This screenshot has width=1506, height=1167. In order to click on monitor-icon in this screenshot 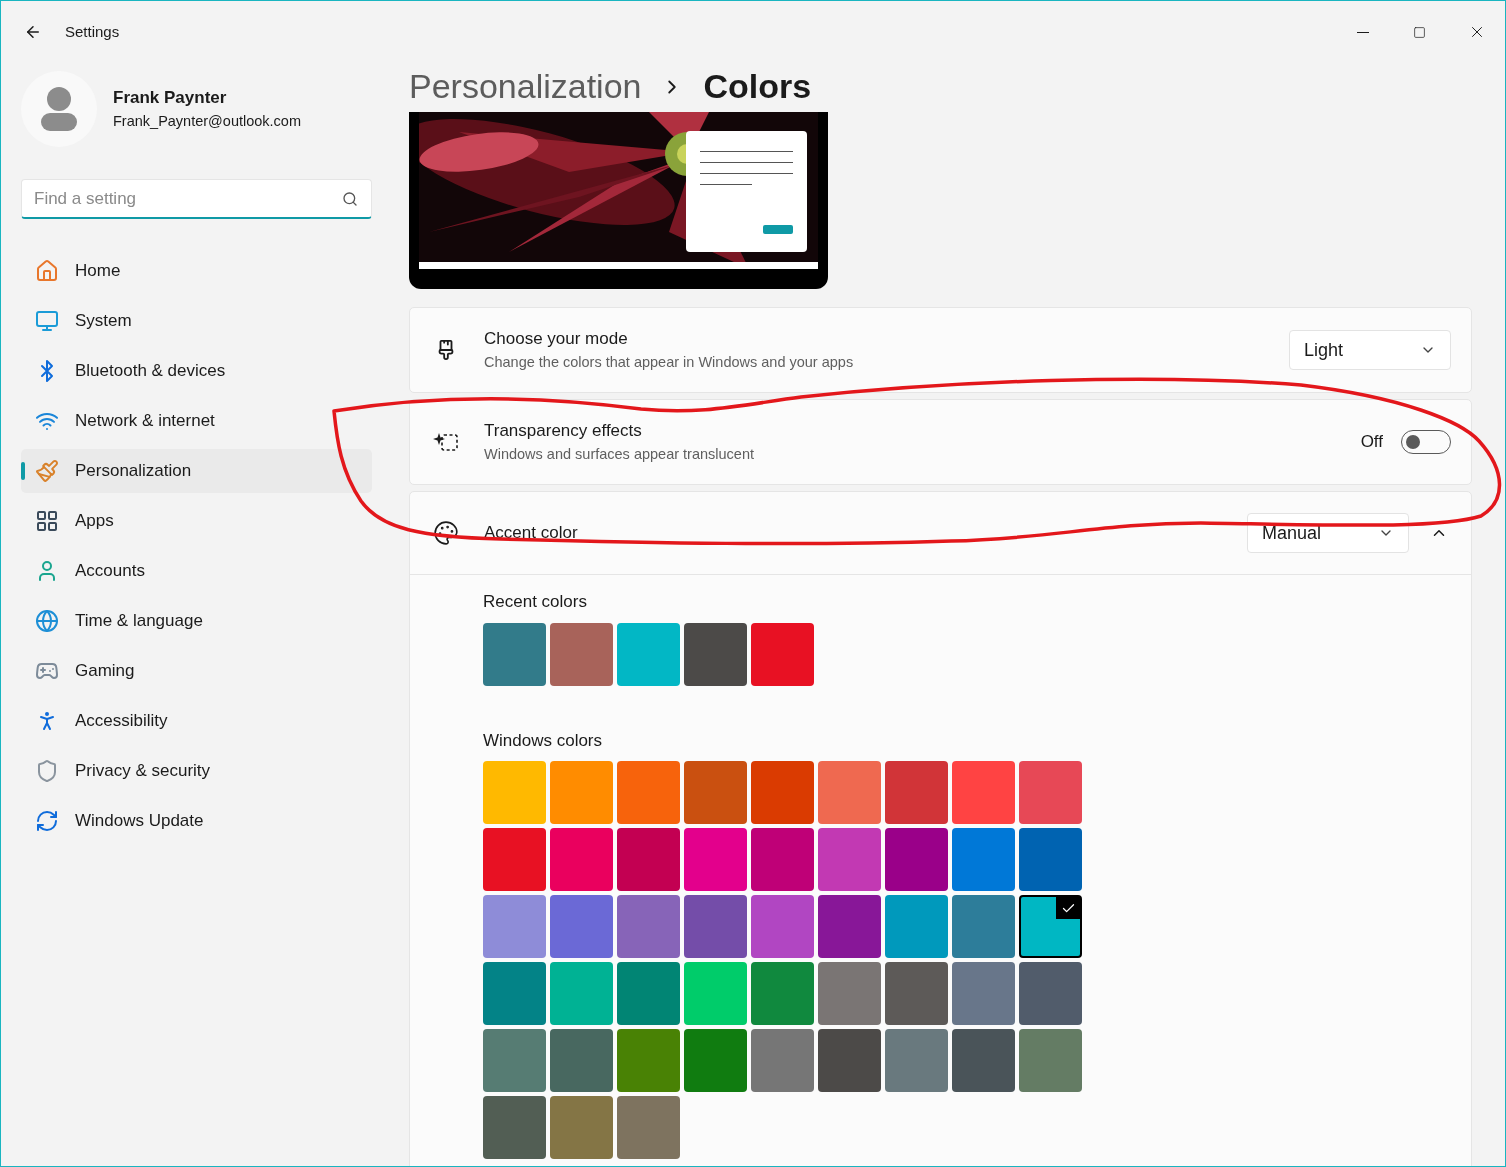, I will do `click(47, 321)`.